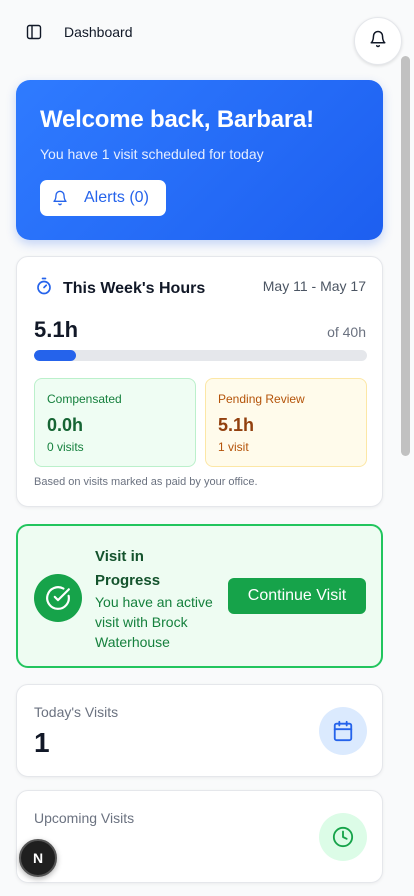 The width and height of the screenshot is (414, 896). Describe the element at coordinates (34, 32) in the screenshot. I see `sidebar-toggle-icon` at that location.